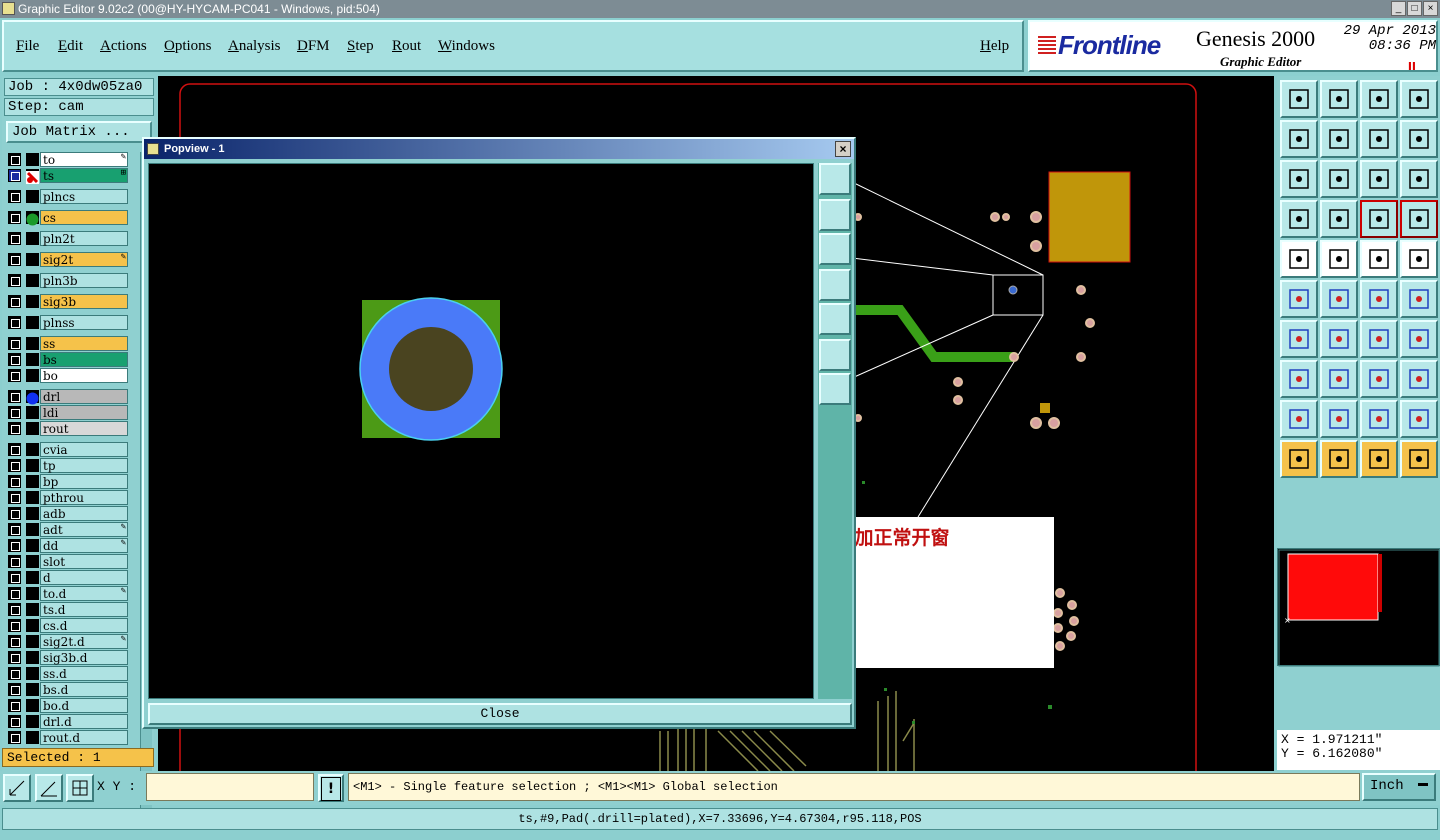 This screenshot has height=840, width=1440. Describe the element at coordinates (1339, 459) in the screenshot. I see `pointer-box-button` at that location.